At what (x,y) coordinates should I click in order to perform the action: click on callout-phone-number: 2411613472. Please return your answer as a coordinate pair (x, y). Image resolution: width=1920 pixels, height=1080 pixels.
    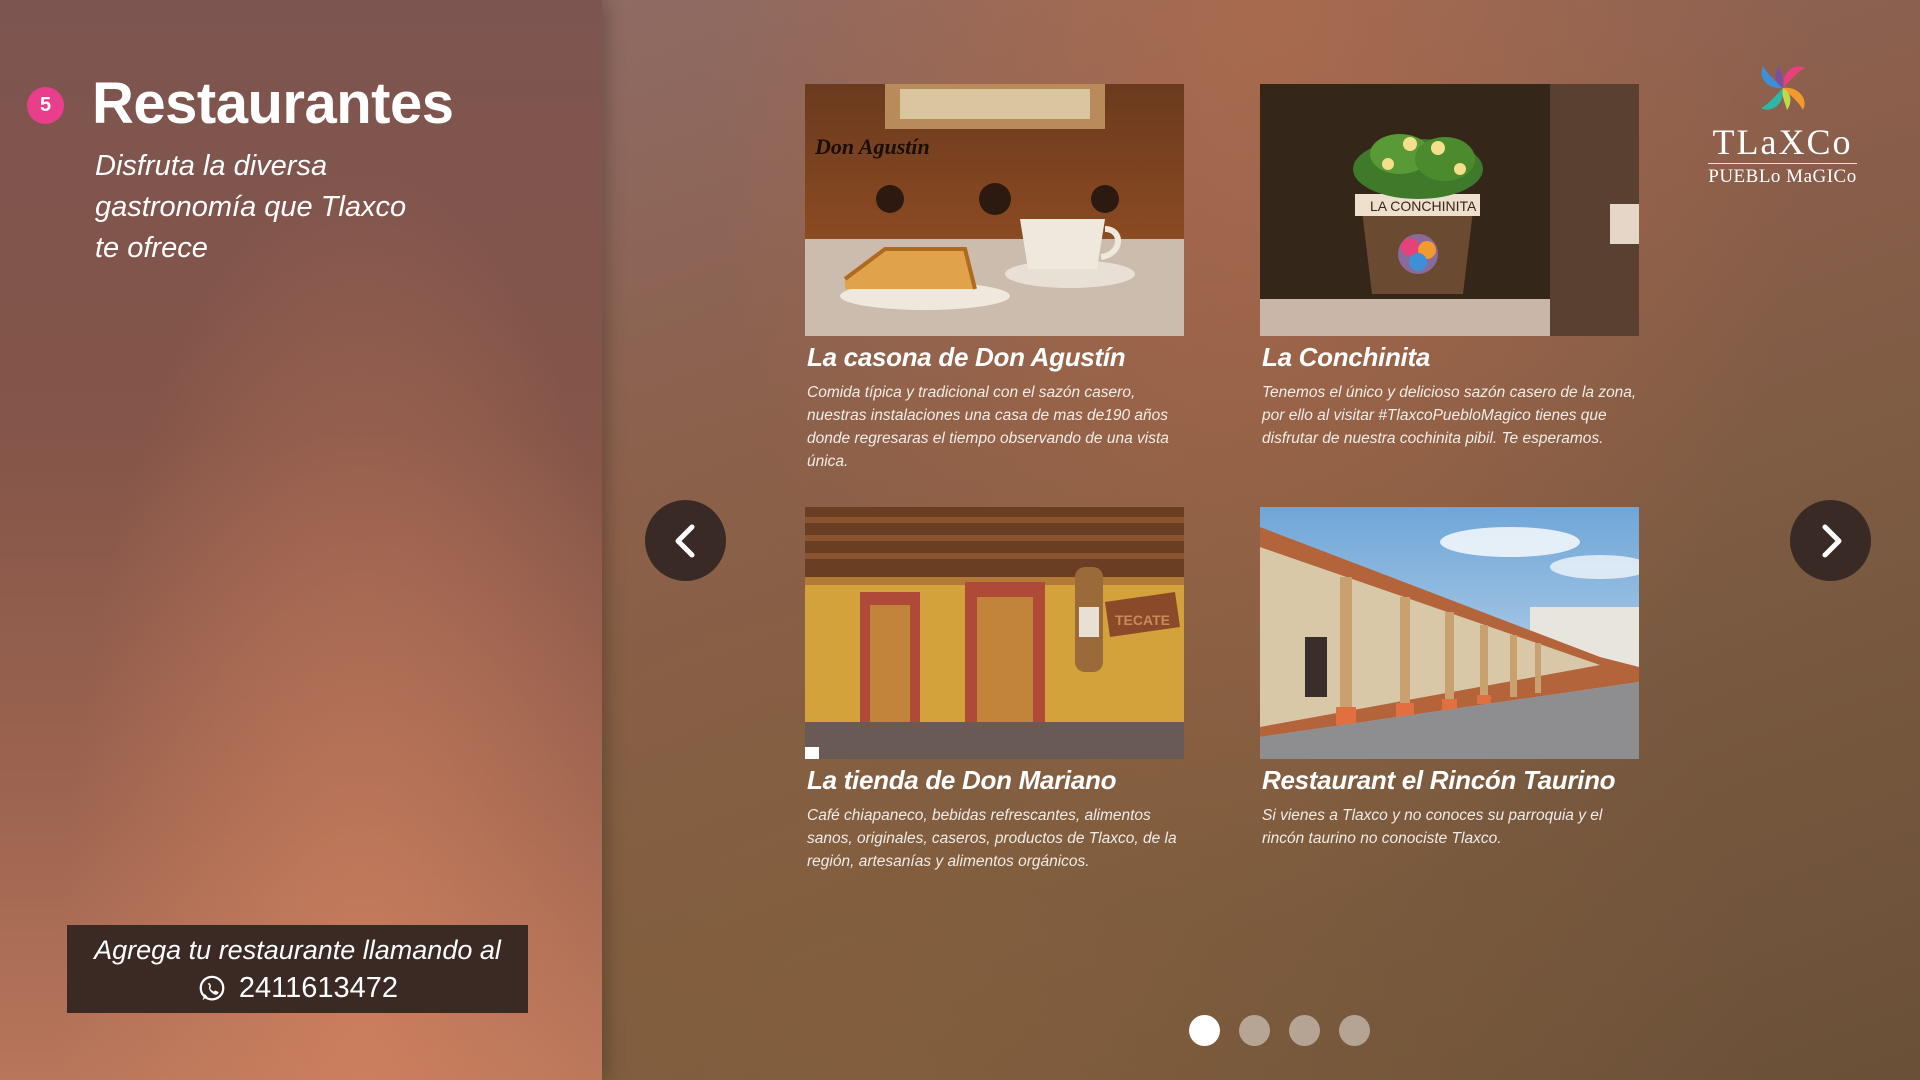
    Looking at the image, I should click on (318, 988).